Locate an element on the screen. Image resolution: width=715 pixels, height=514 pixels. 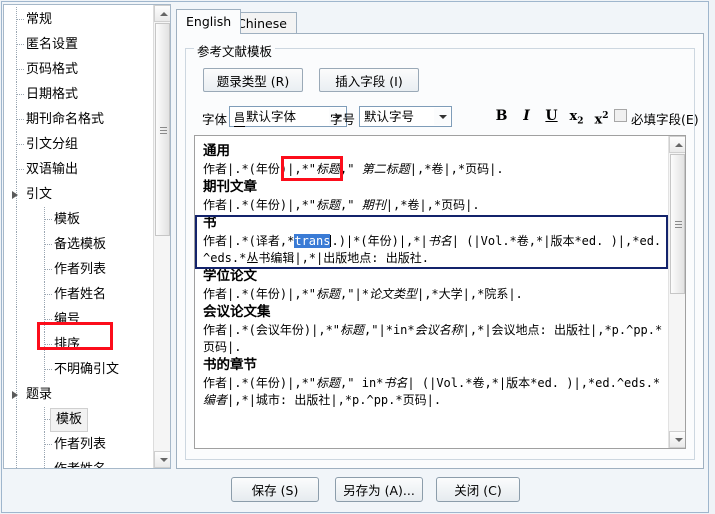
sidebar-item-10: 作者列表 is located at coordinates (78, 269).